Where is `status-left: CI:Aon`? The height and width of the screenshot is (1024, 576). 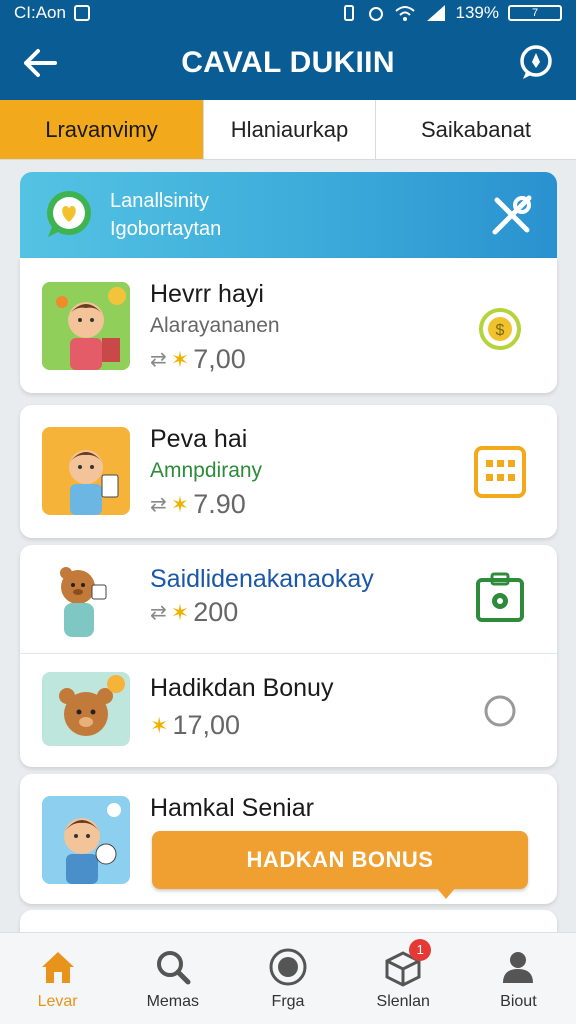 status-left: CI:Aon is located at coordinates (52, 13).